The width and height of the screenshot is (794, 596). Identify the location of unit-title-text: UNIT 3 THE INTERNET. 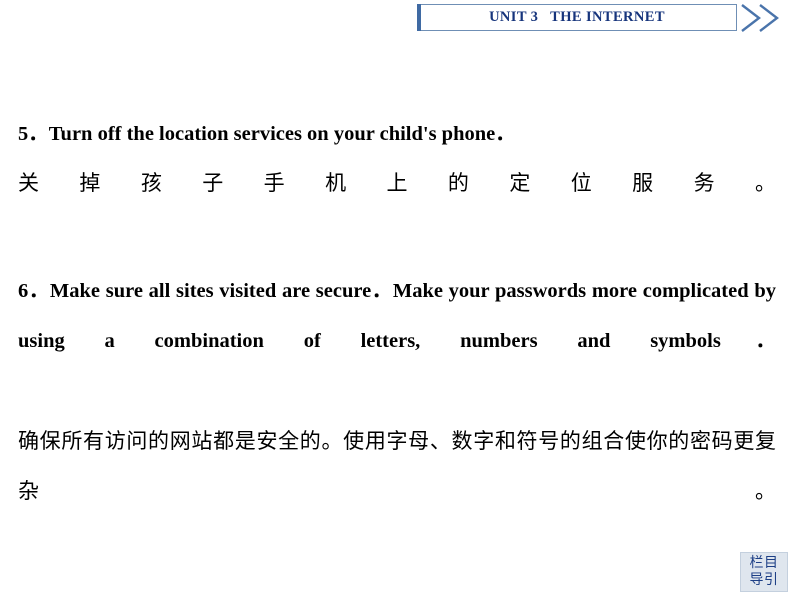
(577, 17).